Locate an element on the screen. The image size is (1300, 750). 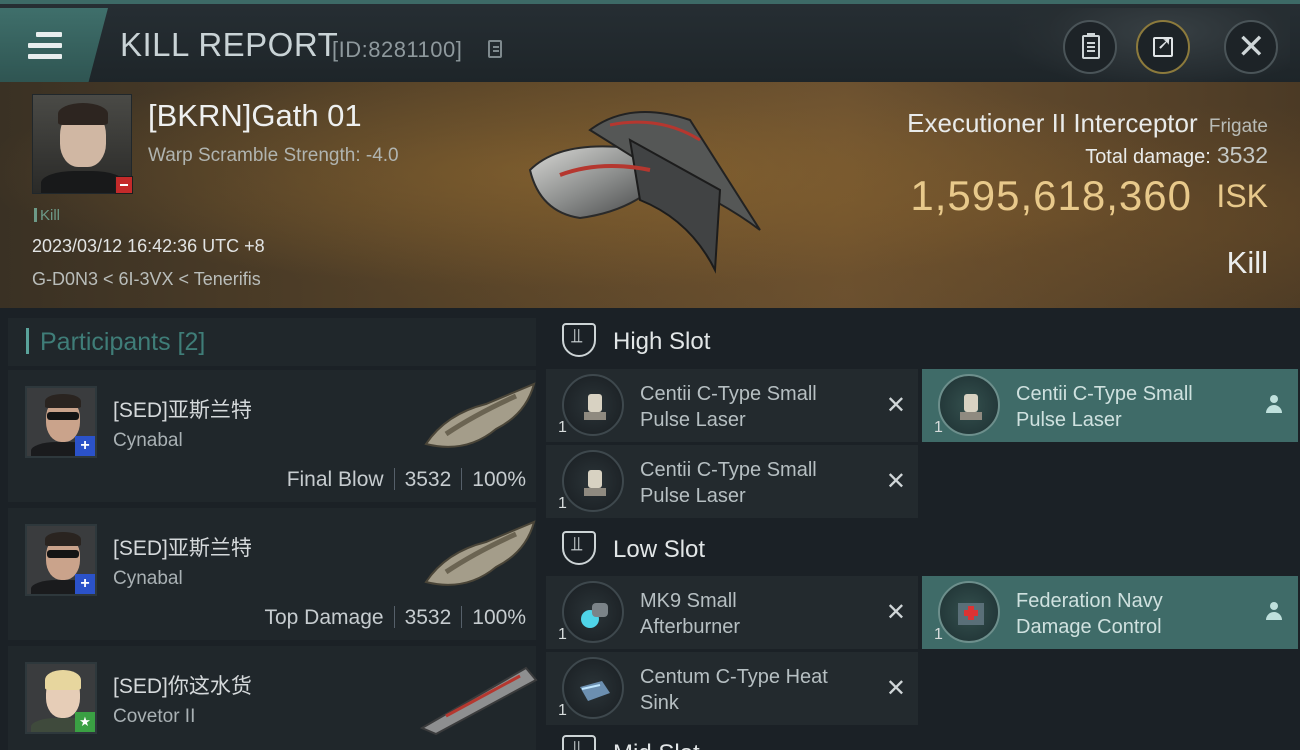
heat-sink-icon is located at coordinates (593, 688).